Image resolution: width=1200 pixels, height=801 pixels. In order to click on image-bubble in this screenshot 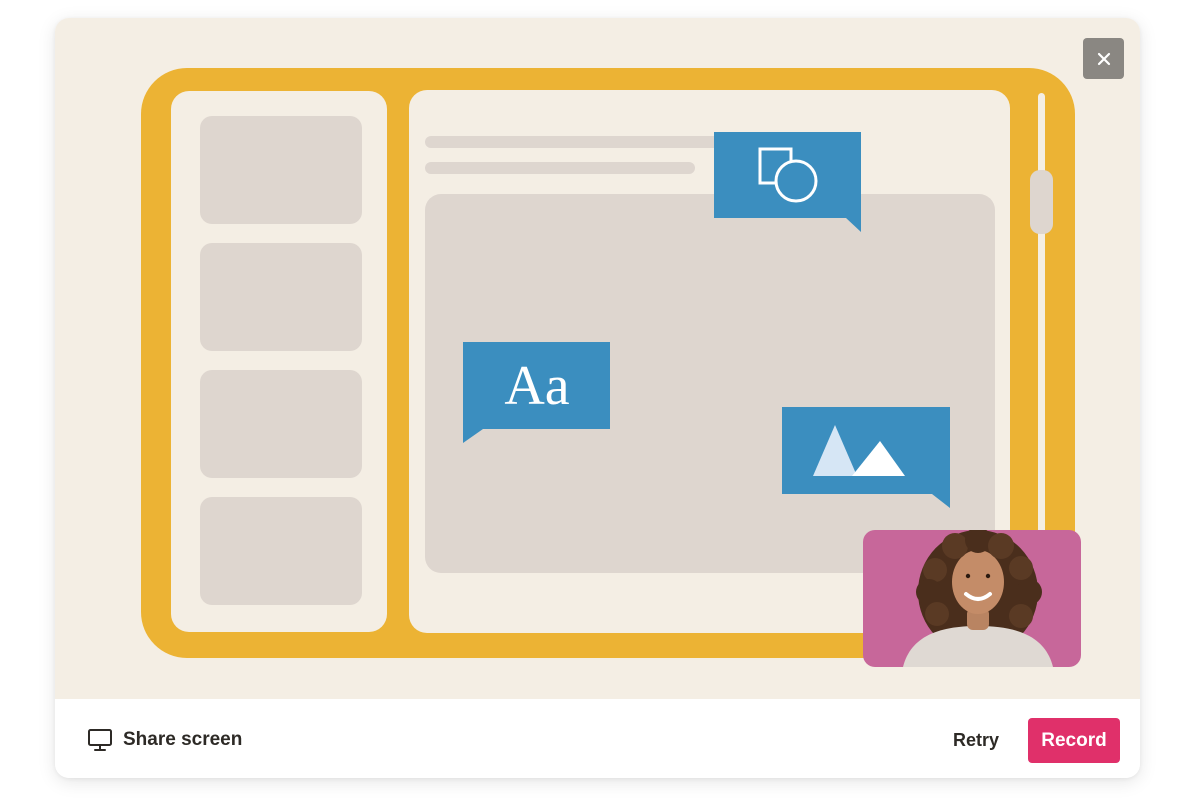, I will do `click(866, 457)`.